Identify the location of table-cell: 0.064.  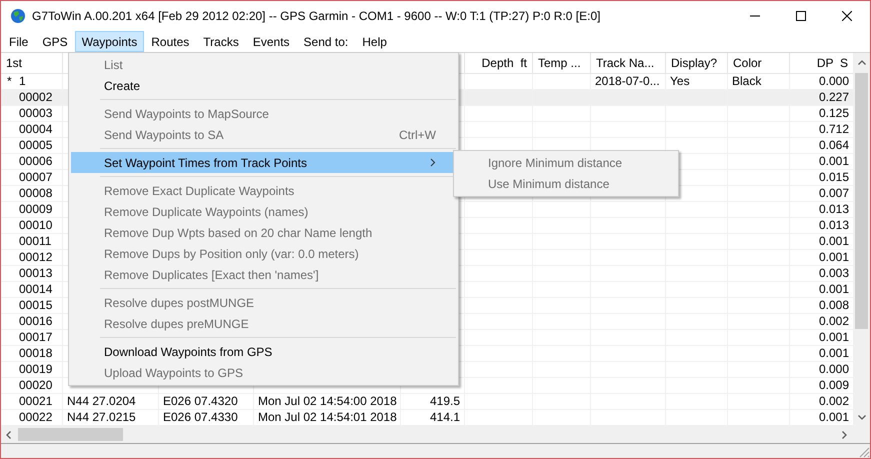
(833, 145).